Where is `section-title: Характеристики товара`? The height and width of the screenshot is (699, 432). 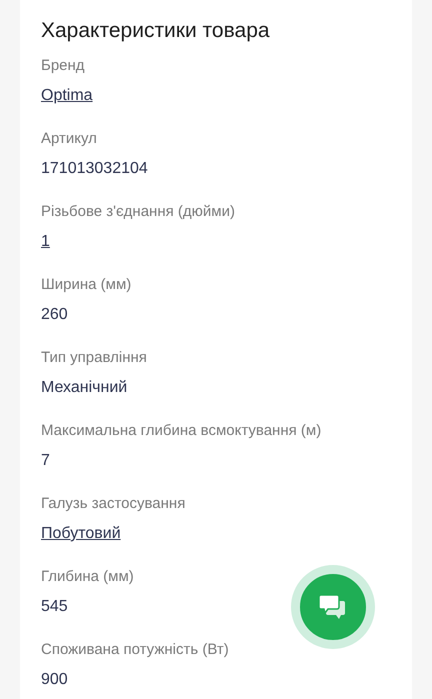 section-title: Характеристики товара is located at coordinates (156, 31).